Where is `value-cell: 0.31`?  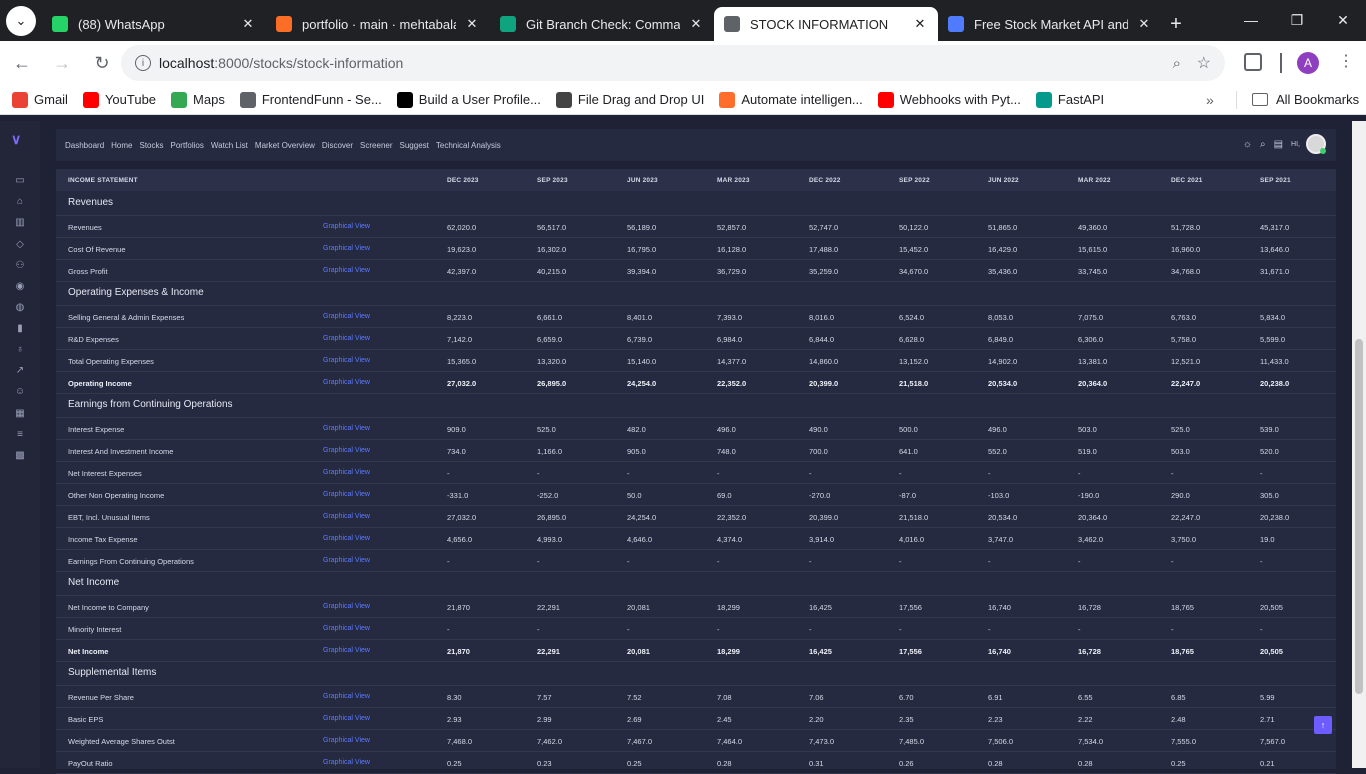
value-cell: 0.31 is located at coordinates (816, 763).